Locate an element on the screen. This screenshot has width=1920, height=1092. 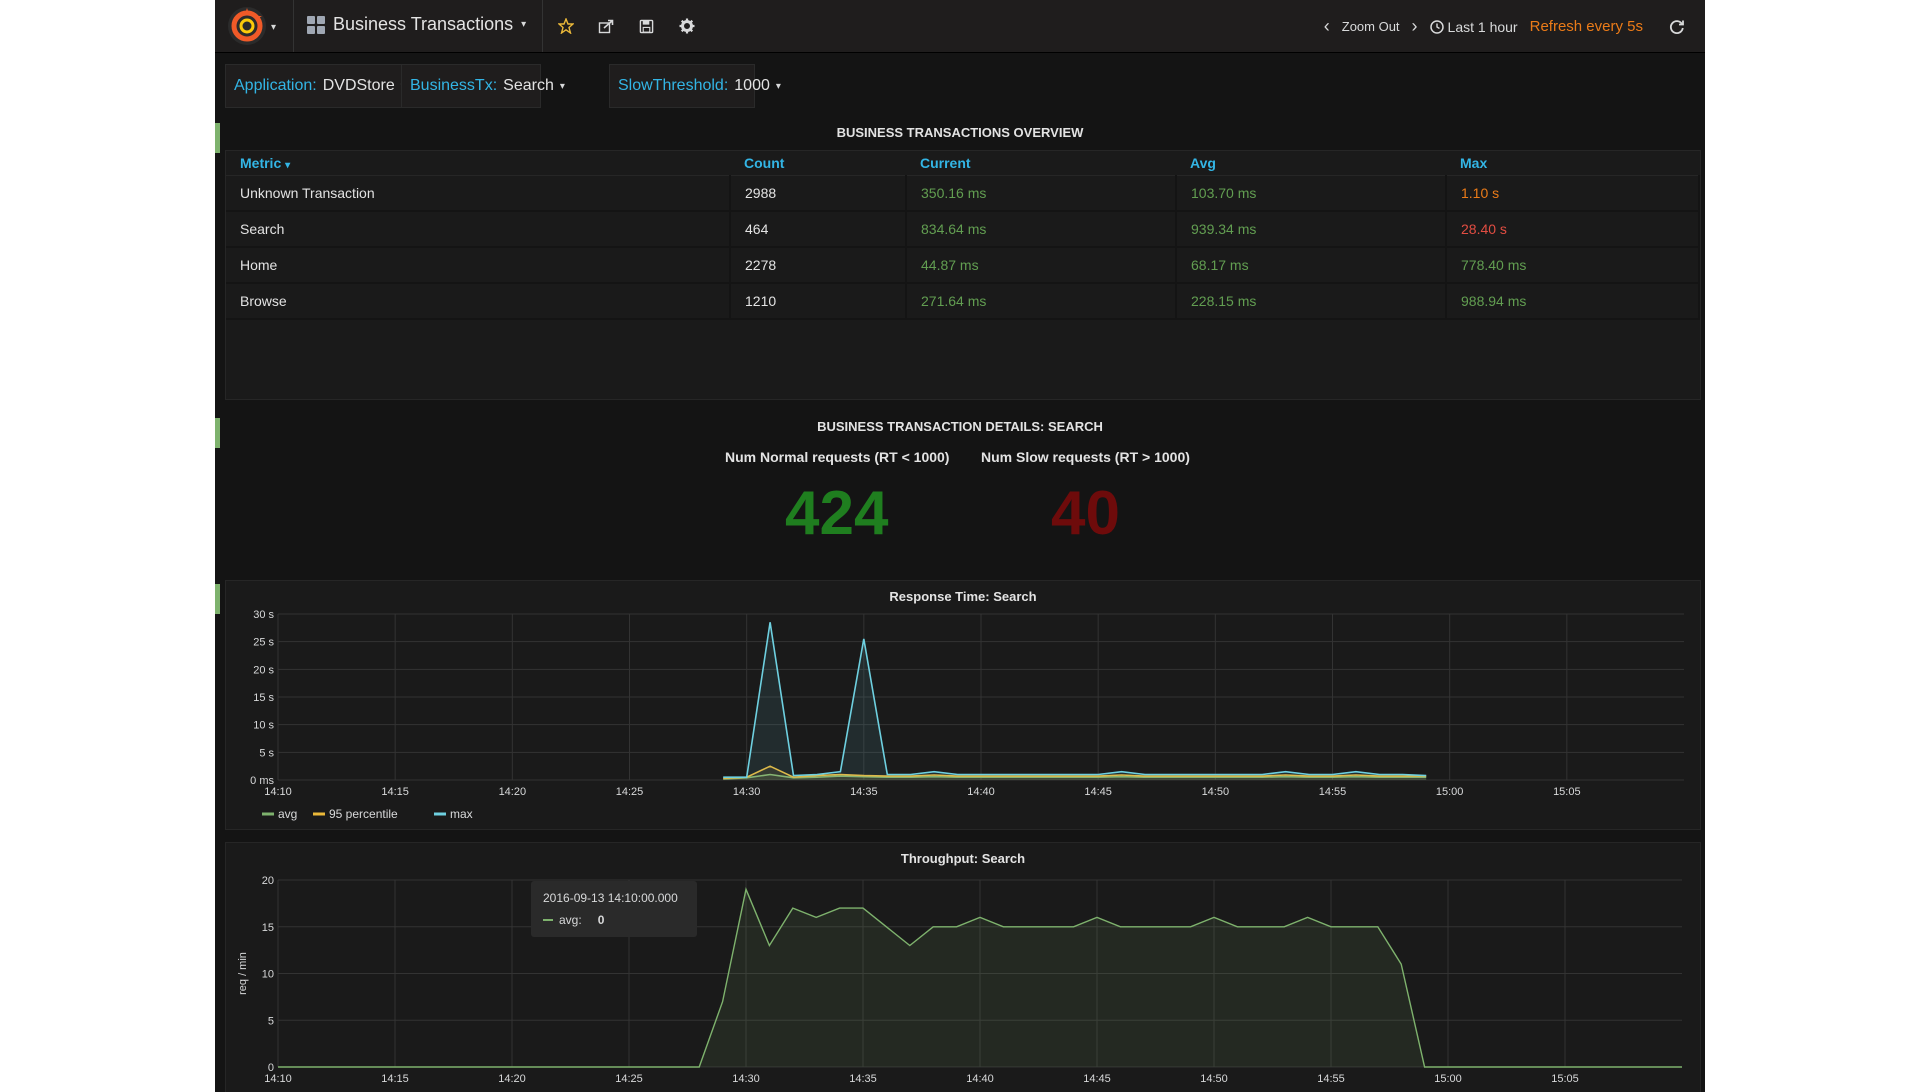
refresh-interval-label: Refresh every 5s is located at coordinates (1586, 26).